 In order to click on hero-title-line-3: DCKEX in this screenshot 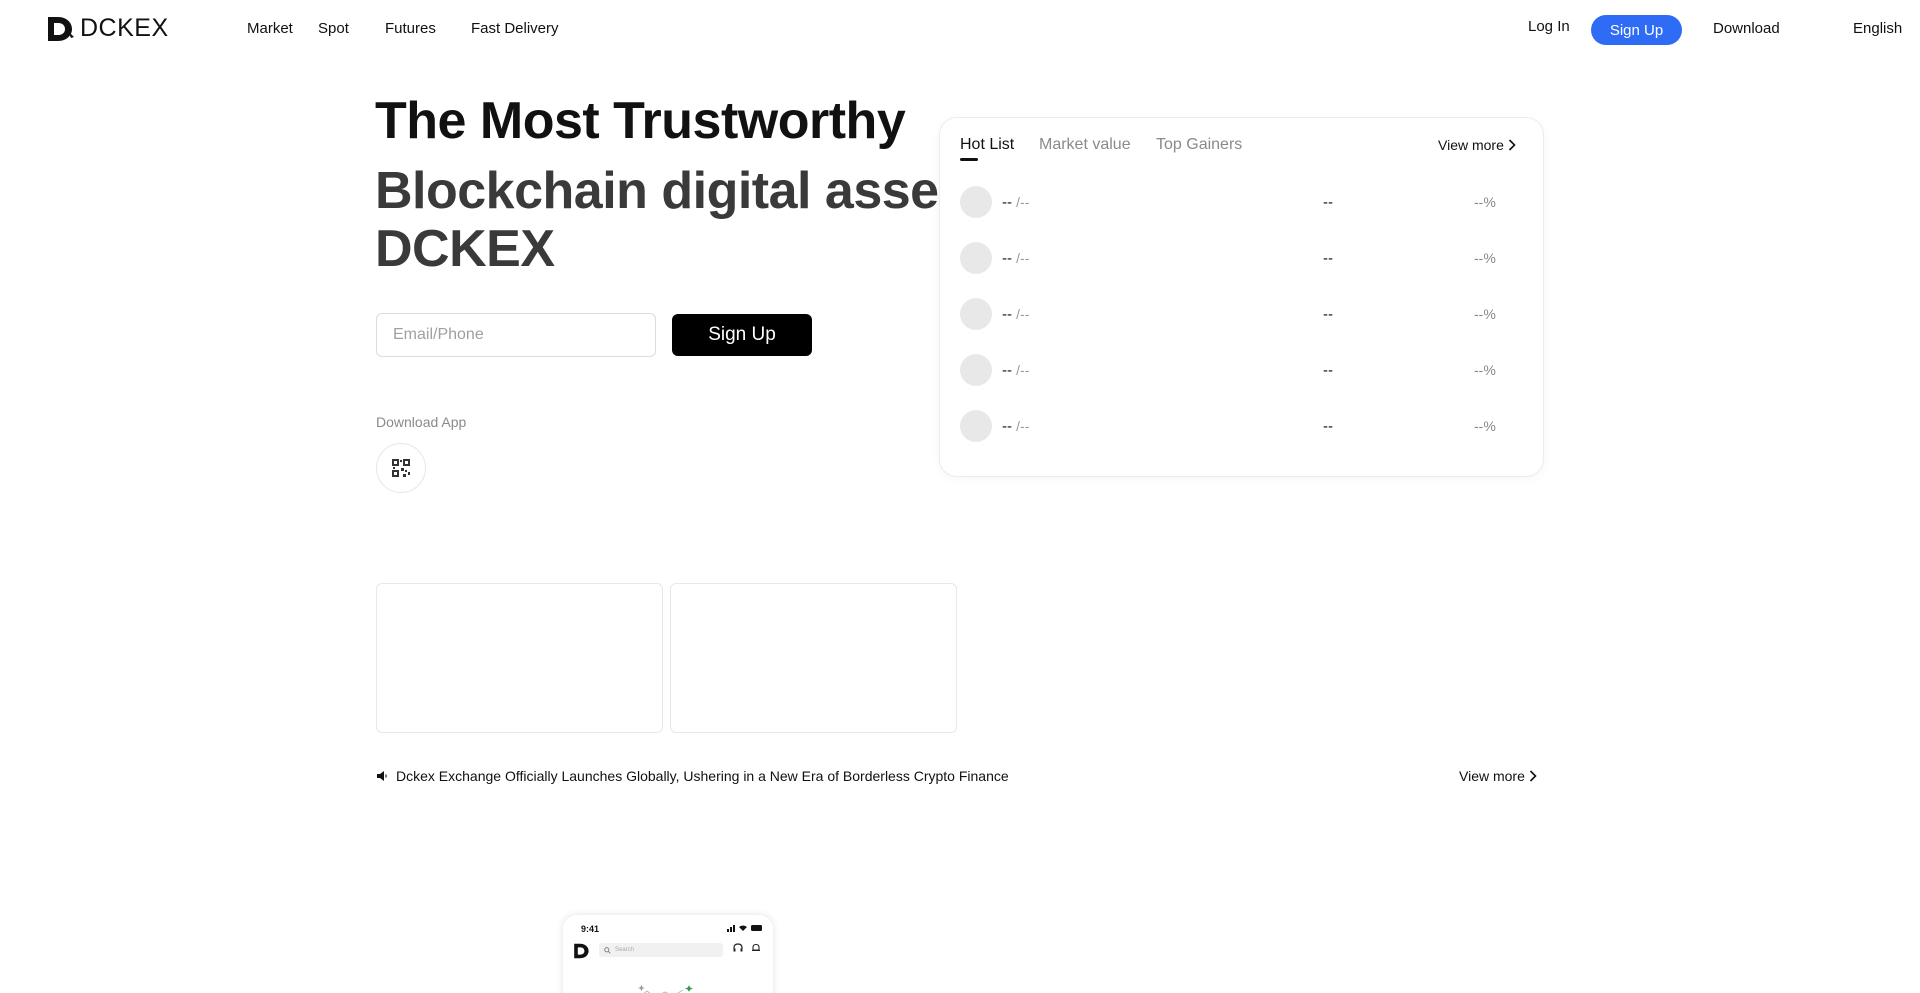, I will do `click(465, 249)`.